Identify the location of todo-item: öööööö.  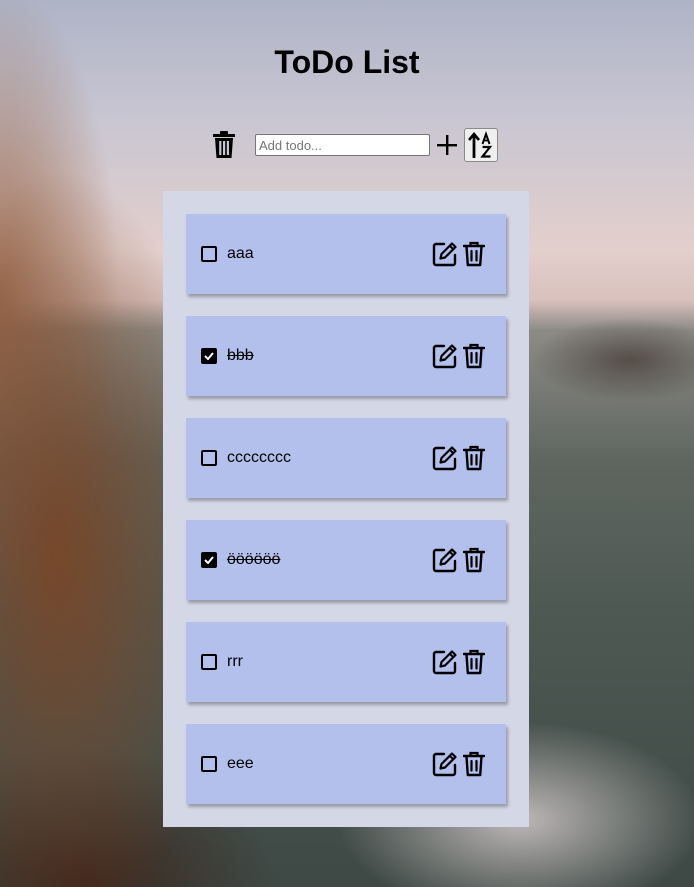
(346, 560).